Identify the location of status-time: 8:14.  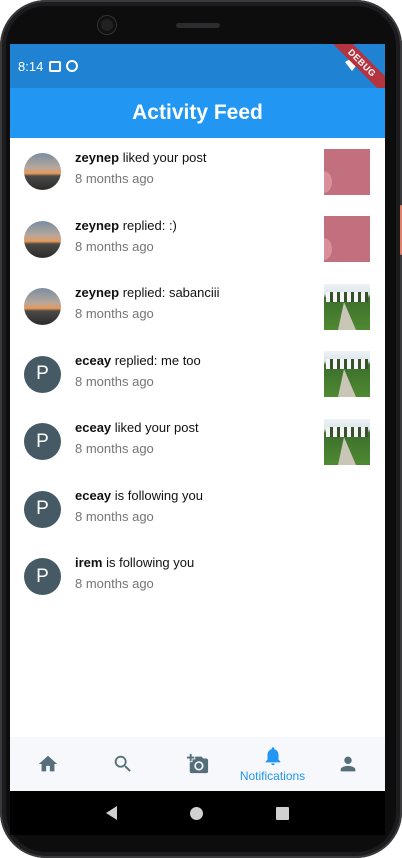
(31, 66).